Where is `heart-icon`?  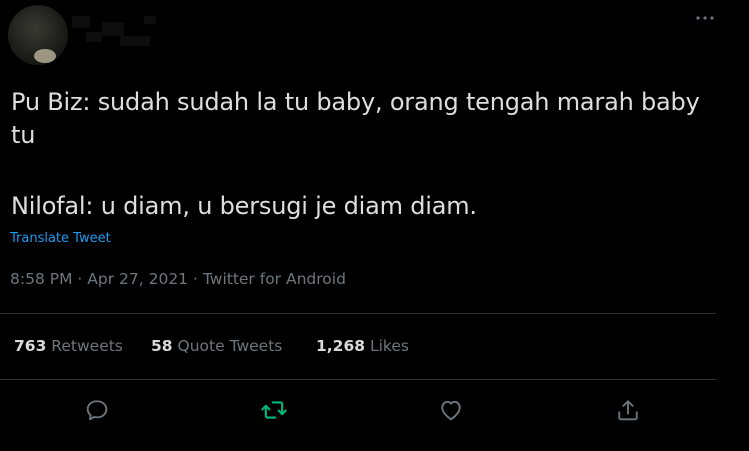
heart-icon is located at coordinates (451, 410).